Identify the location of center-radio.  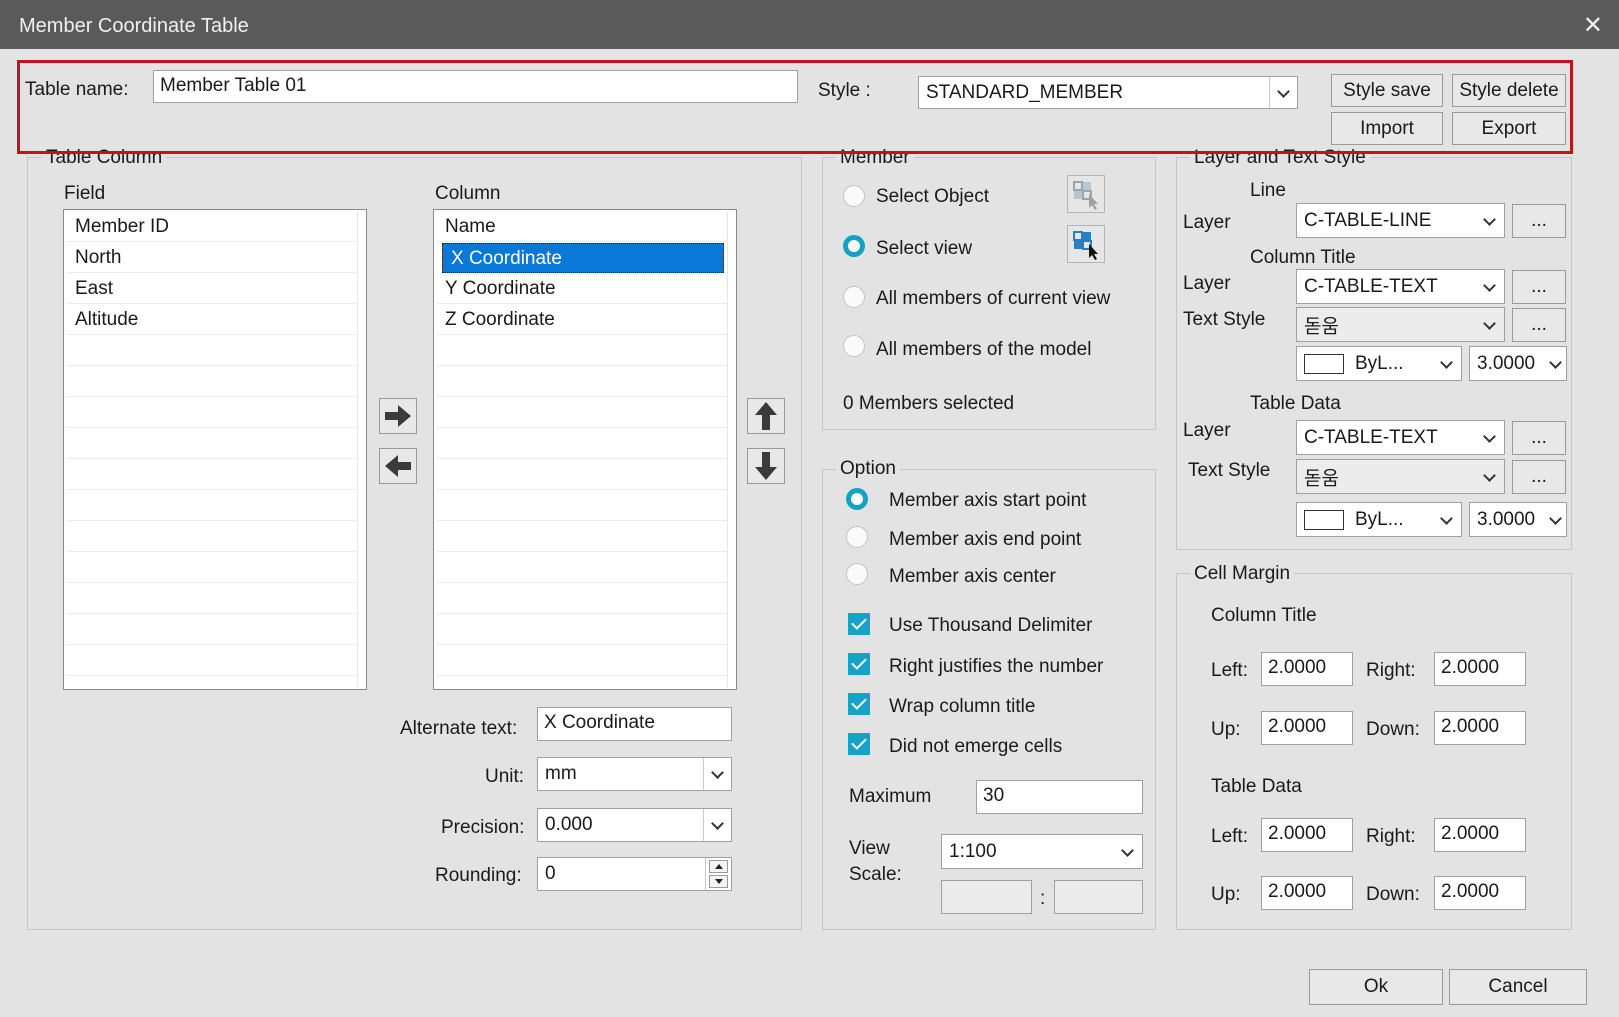
(857, 574).